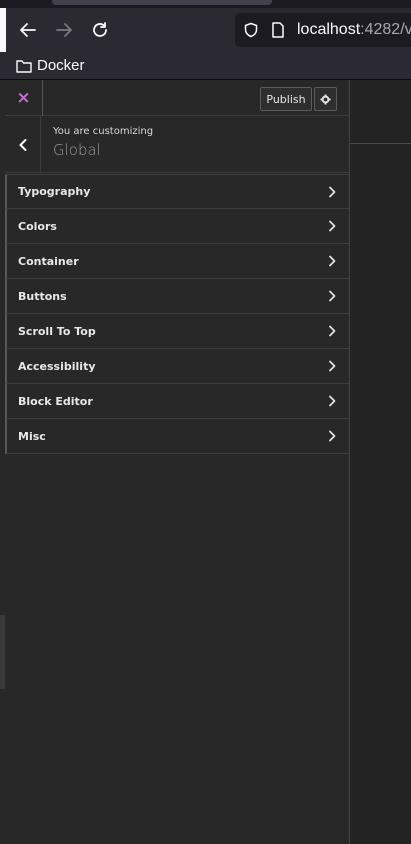 Image resolution: width=411 pixels, height=844 pixels. What do you see at coordinates (2, 652) in the screenshot?
I see `scroll-indicator` at bounding box center [2, 652].